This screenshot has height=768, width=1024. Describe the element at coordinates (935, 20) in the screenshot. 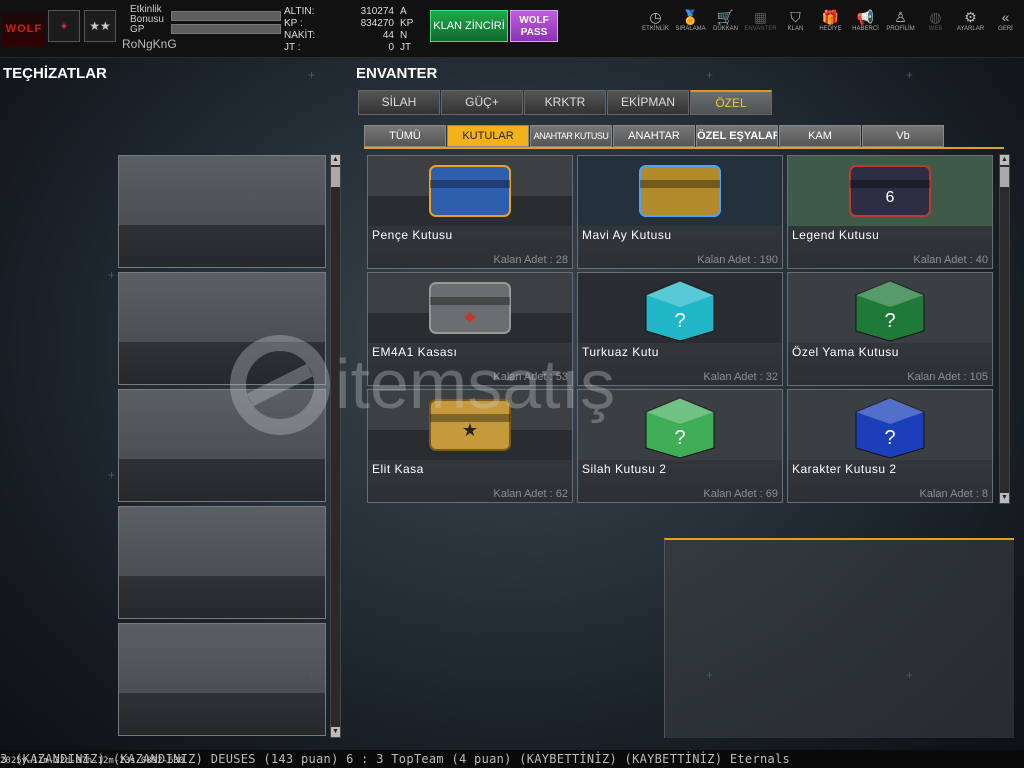

I see `nav-globe: ◍ WEB` at that location.